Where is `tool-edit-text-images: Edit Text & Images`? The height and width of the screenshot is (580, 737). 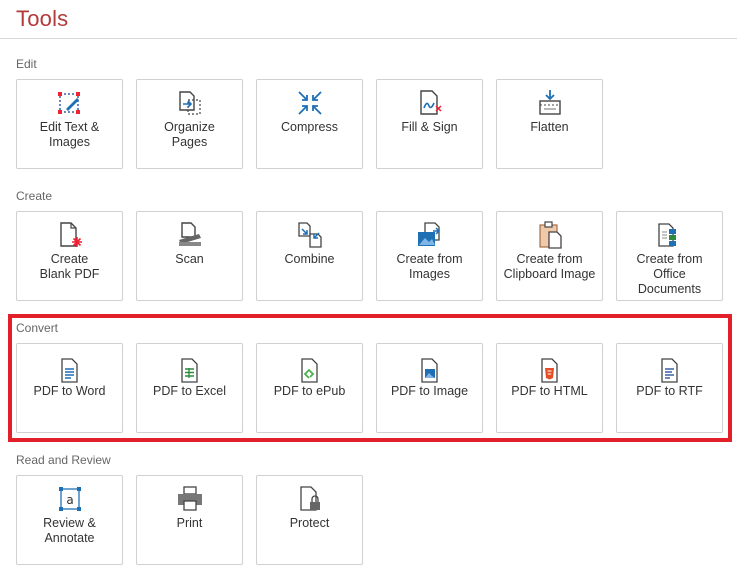
tool-edit-text-images: Edit Text & Images is located at coordinates (69, 124).